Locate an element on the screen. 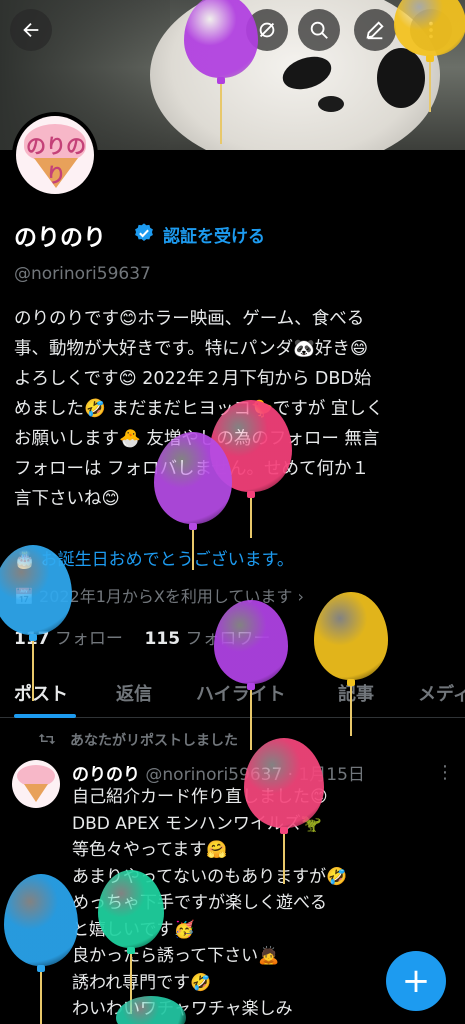  verified-badge-icon is located at coordinates (144, 233).